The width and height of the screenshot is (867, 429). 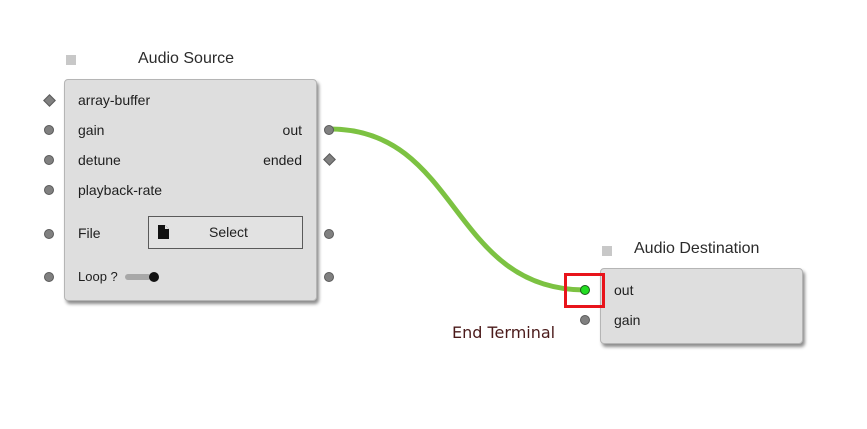 What do you see at coordinates (89, 233) in the screenshot?
I see `file-label: File` at bounding box center [89, 233].